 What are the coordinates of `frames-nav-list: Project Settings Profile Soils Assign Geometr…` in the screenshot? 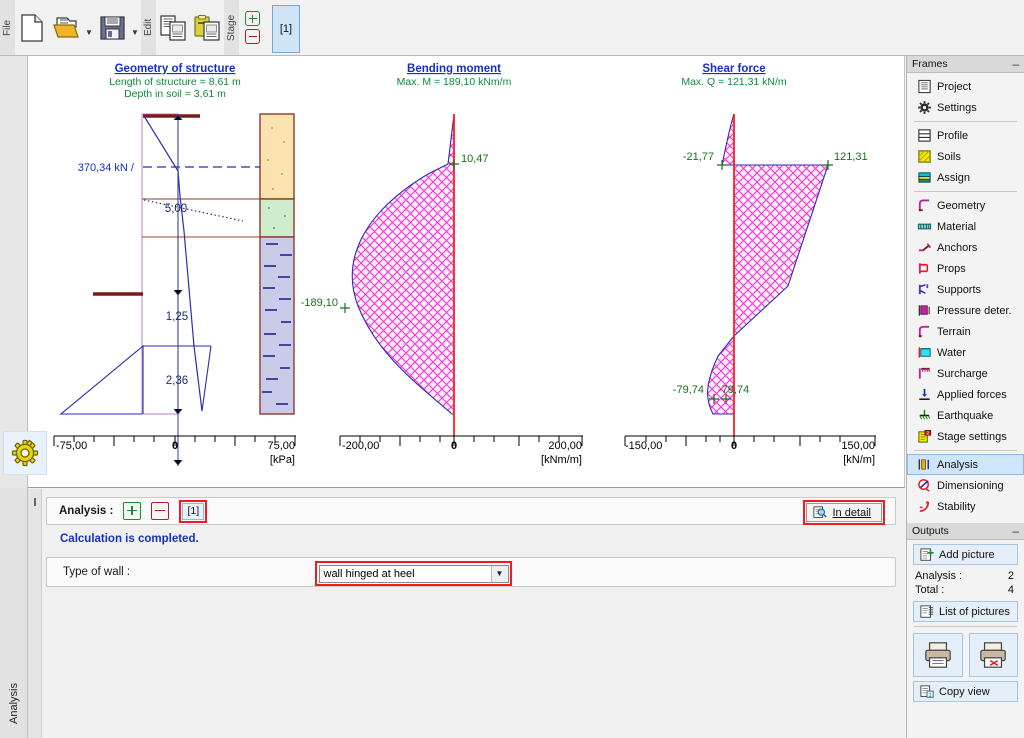 It's located at (965, 296).